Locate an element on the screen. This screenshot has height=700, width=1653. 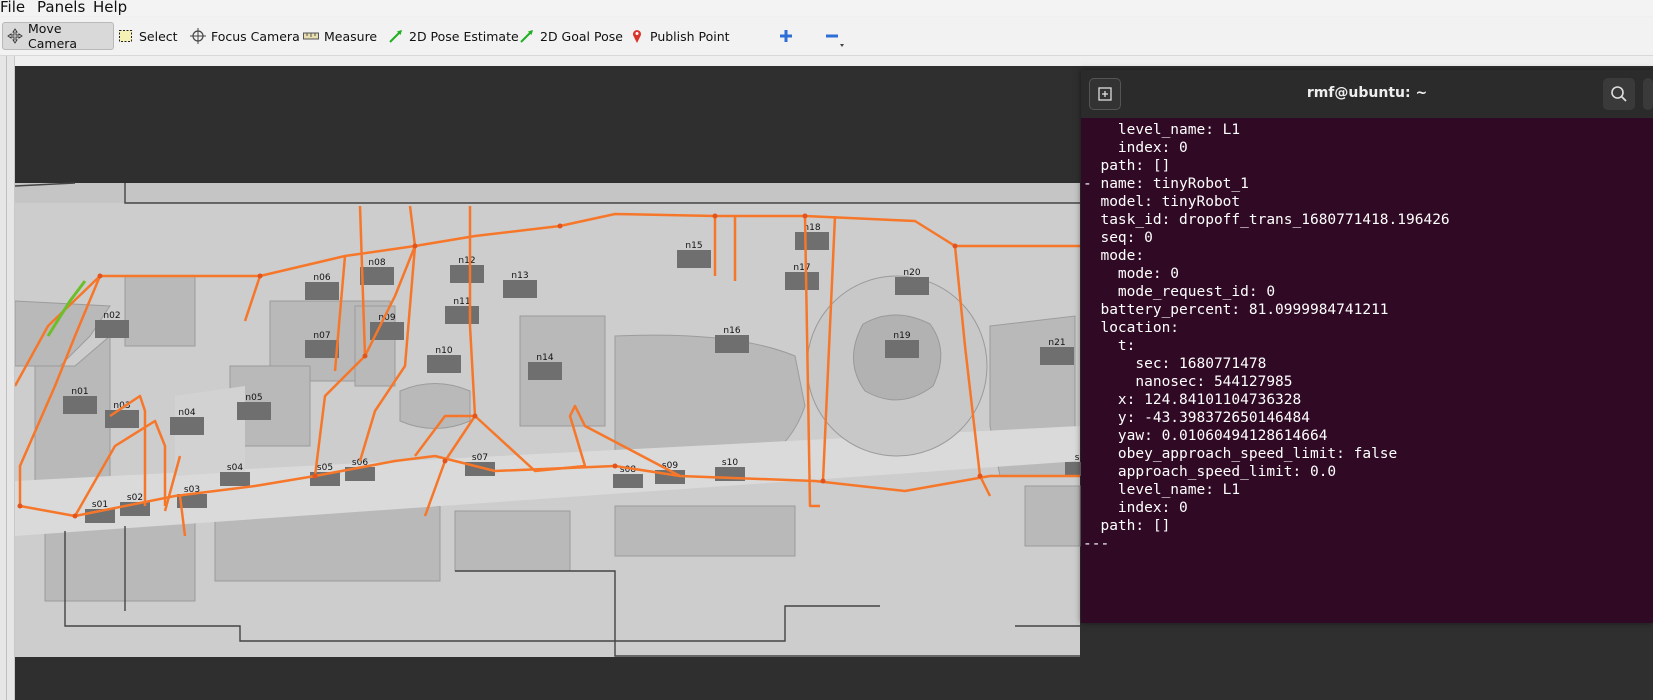
terminal-line: mode_request_id: 0 is located at coordinates (1179, 292).